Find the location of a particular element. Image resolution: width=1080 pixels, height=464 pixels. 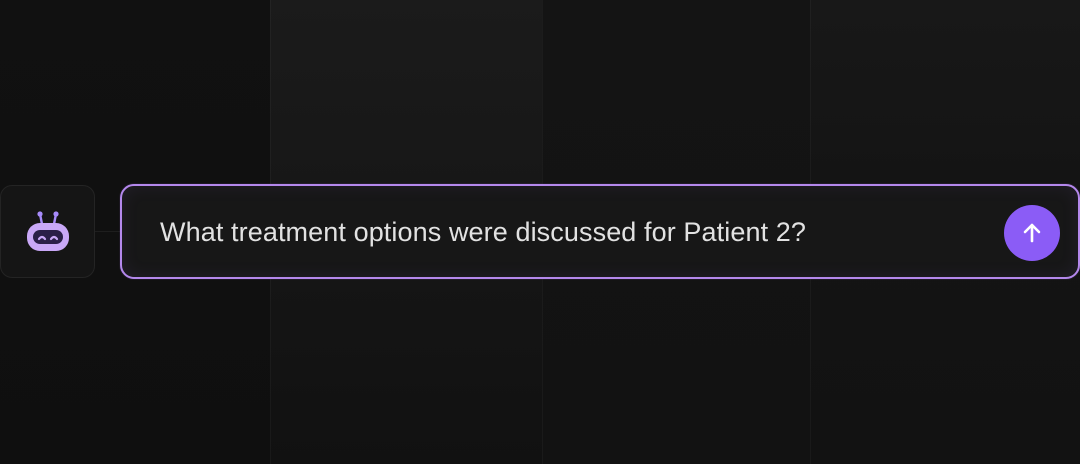

connector-line is located at coordinates (108, 231).